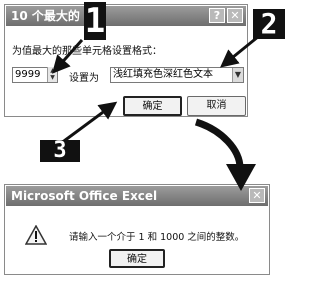 The width and height of the screenshot is (320, 292). What do you see at coordinates (241, 177) in the screenshot?
I see `big-curve-arrowhead` at bounding box center [241, 177].